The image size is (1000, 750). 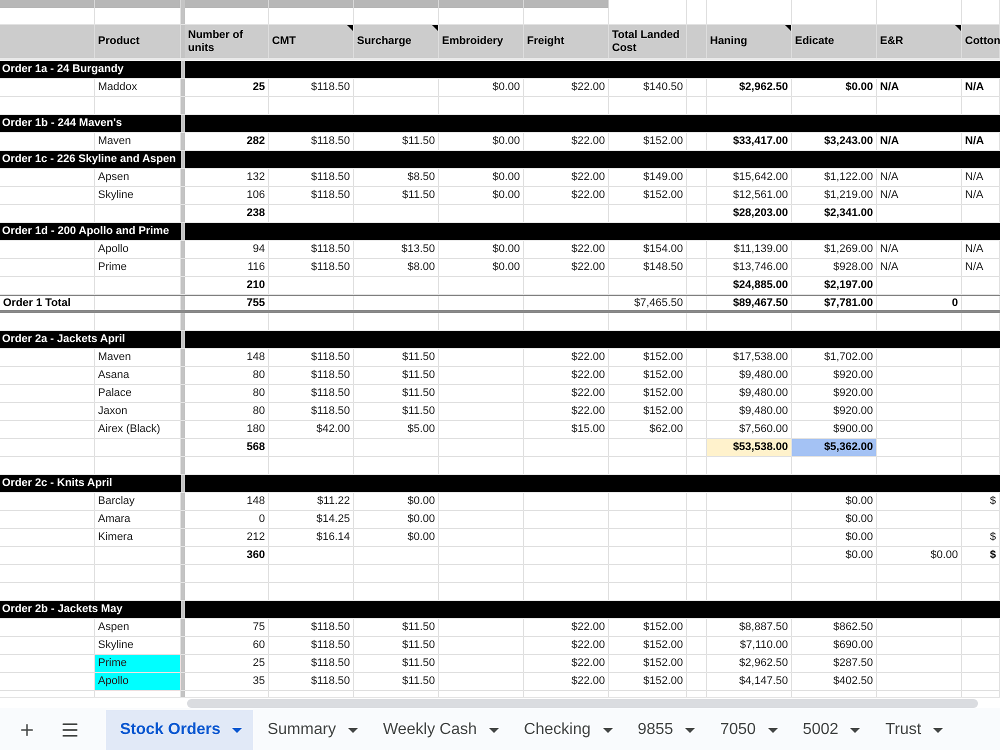 I want to click on table-cell: $53,538.00, so click(x=749, y=447).